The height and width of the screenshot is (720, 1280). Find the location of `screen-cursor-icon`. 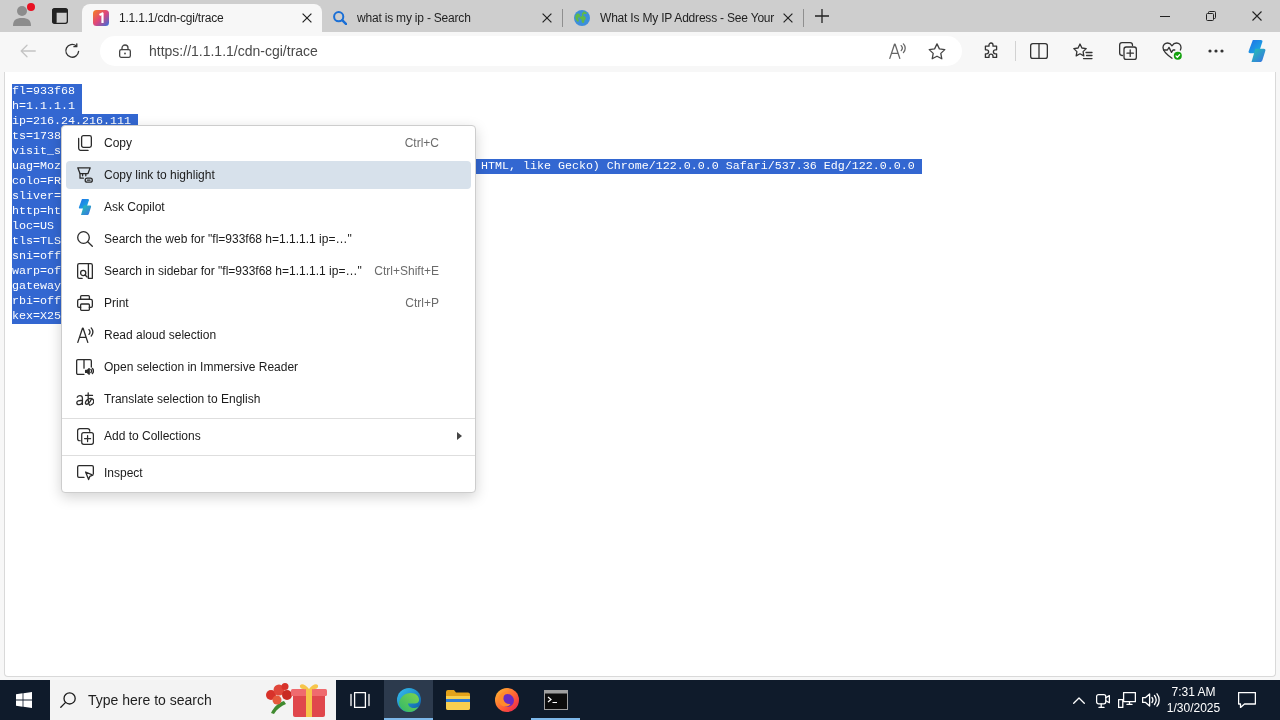

screen-cursor-icon is located at coordinates (85, 473).